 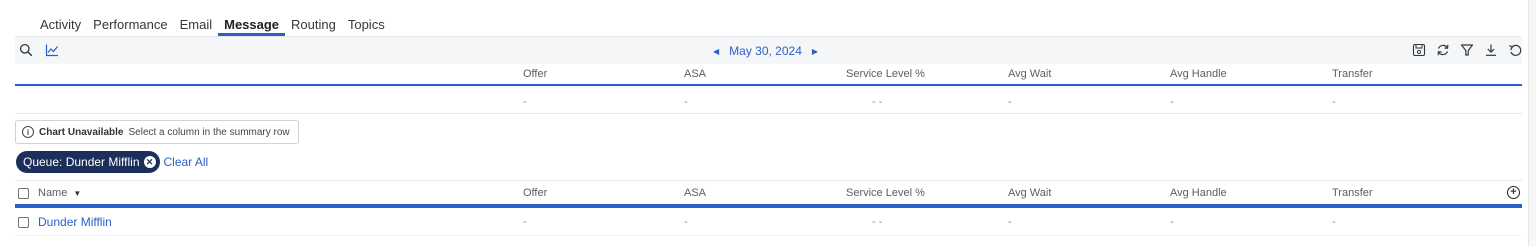 I want to click on filter-bar: Queue: Dunder Mifflin ✕ Clear All, so click(x=112, y=162).